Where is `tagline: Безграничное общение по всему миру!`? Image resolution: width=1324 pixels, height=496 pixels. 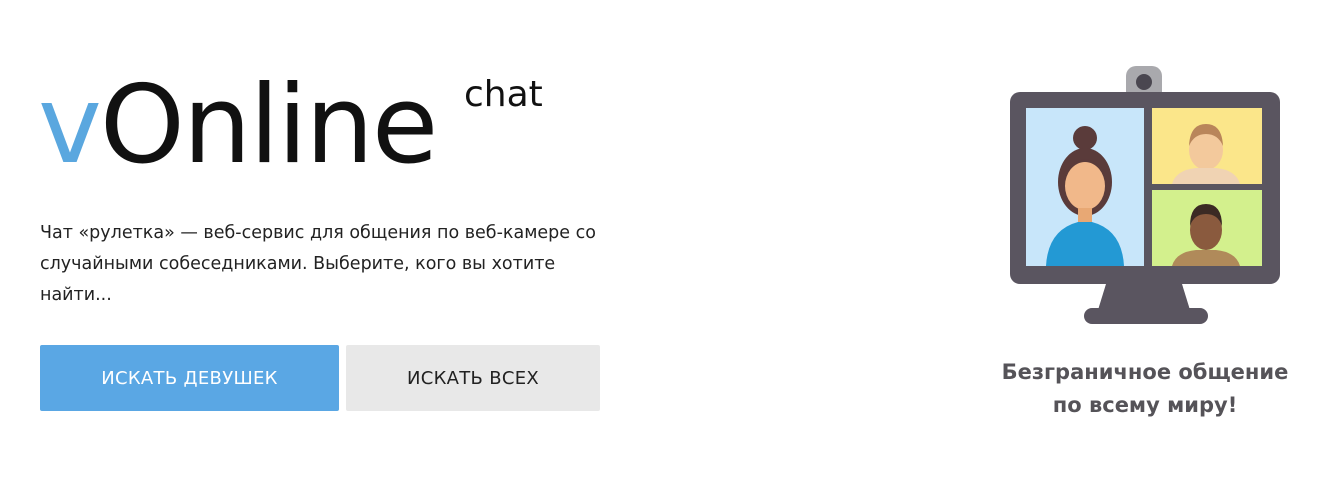
tagline: Безграничное общение по всему миру! is located at coordinates (1145, 388).